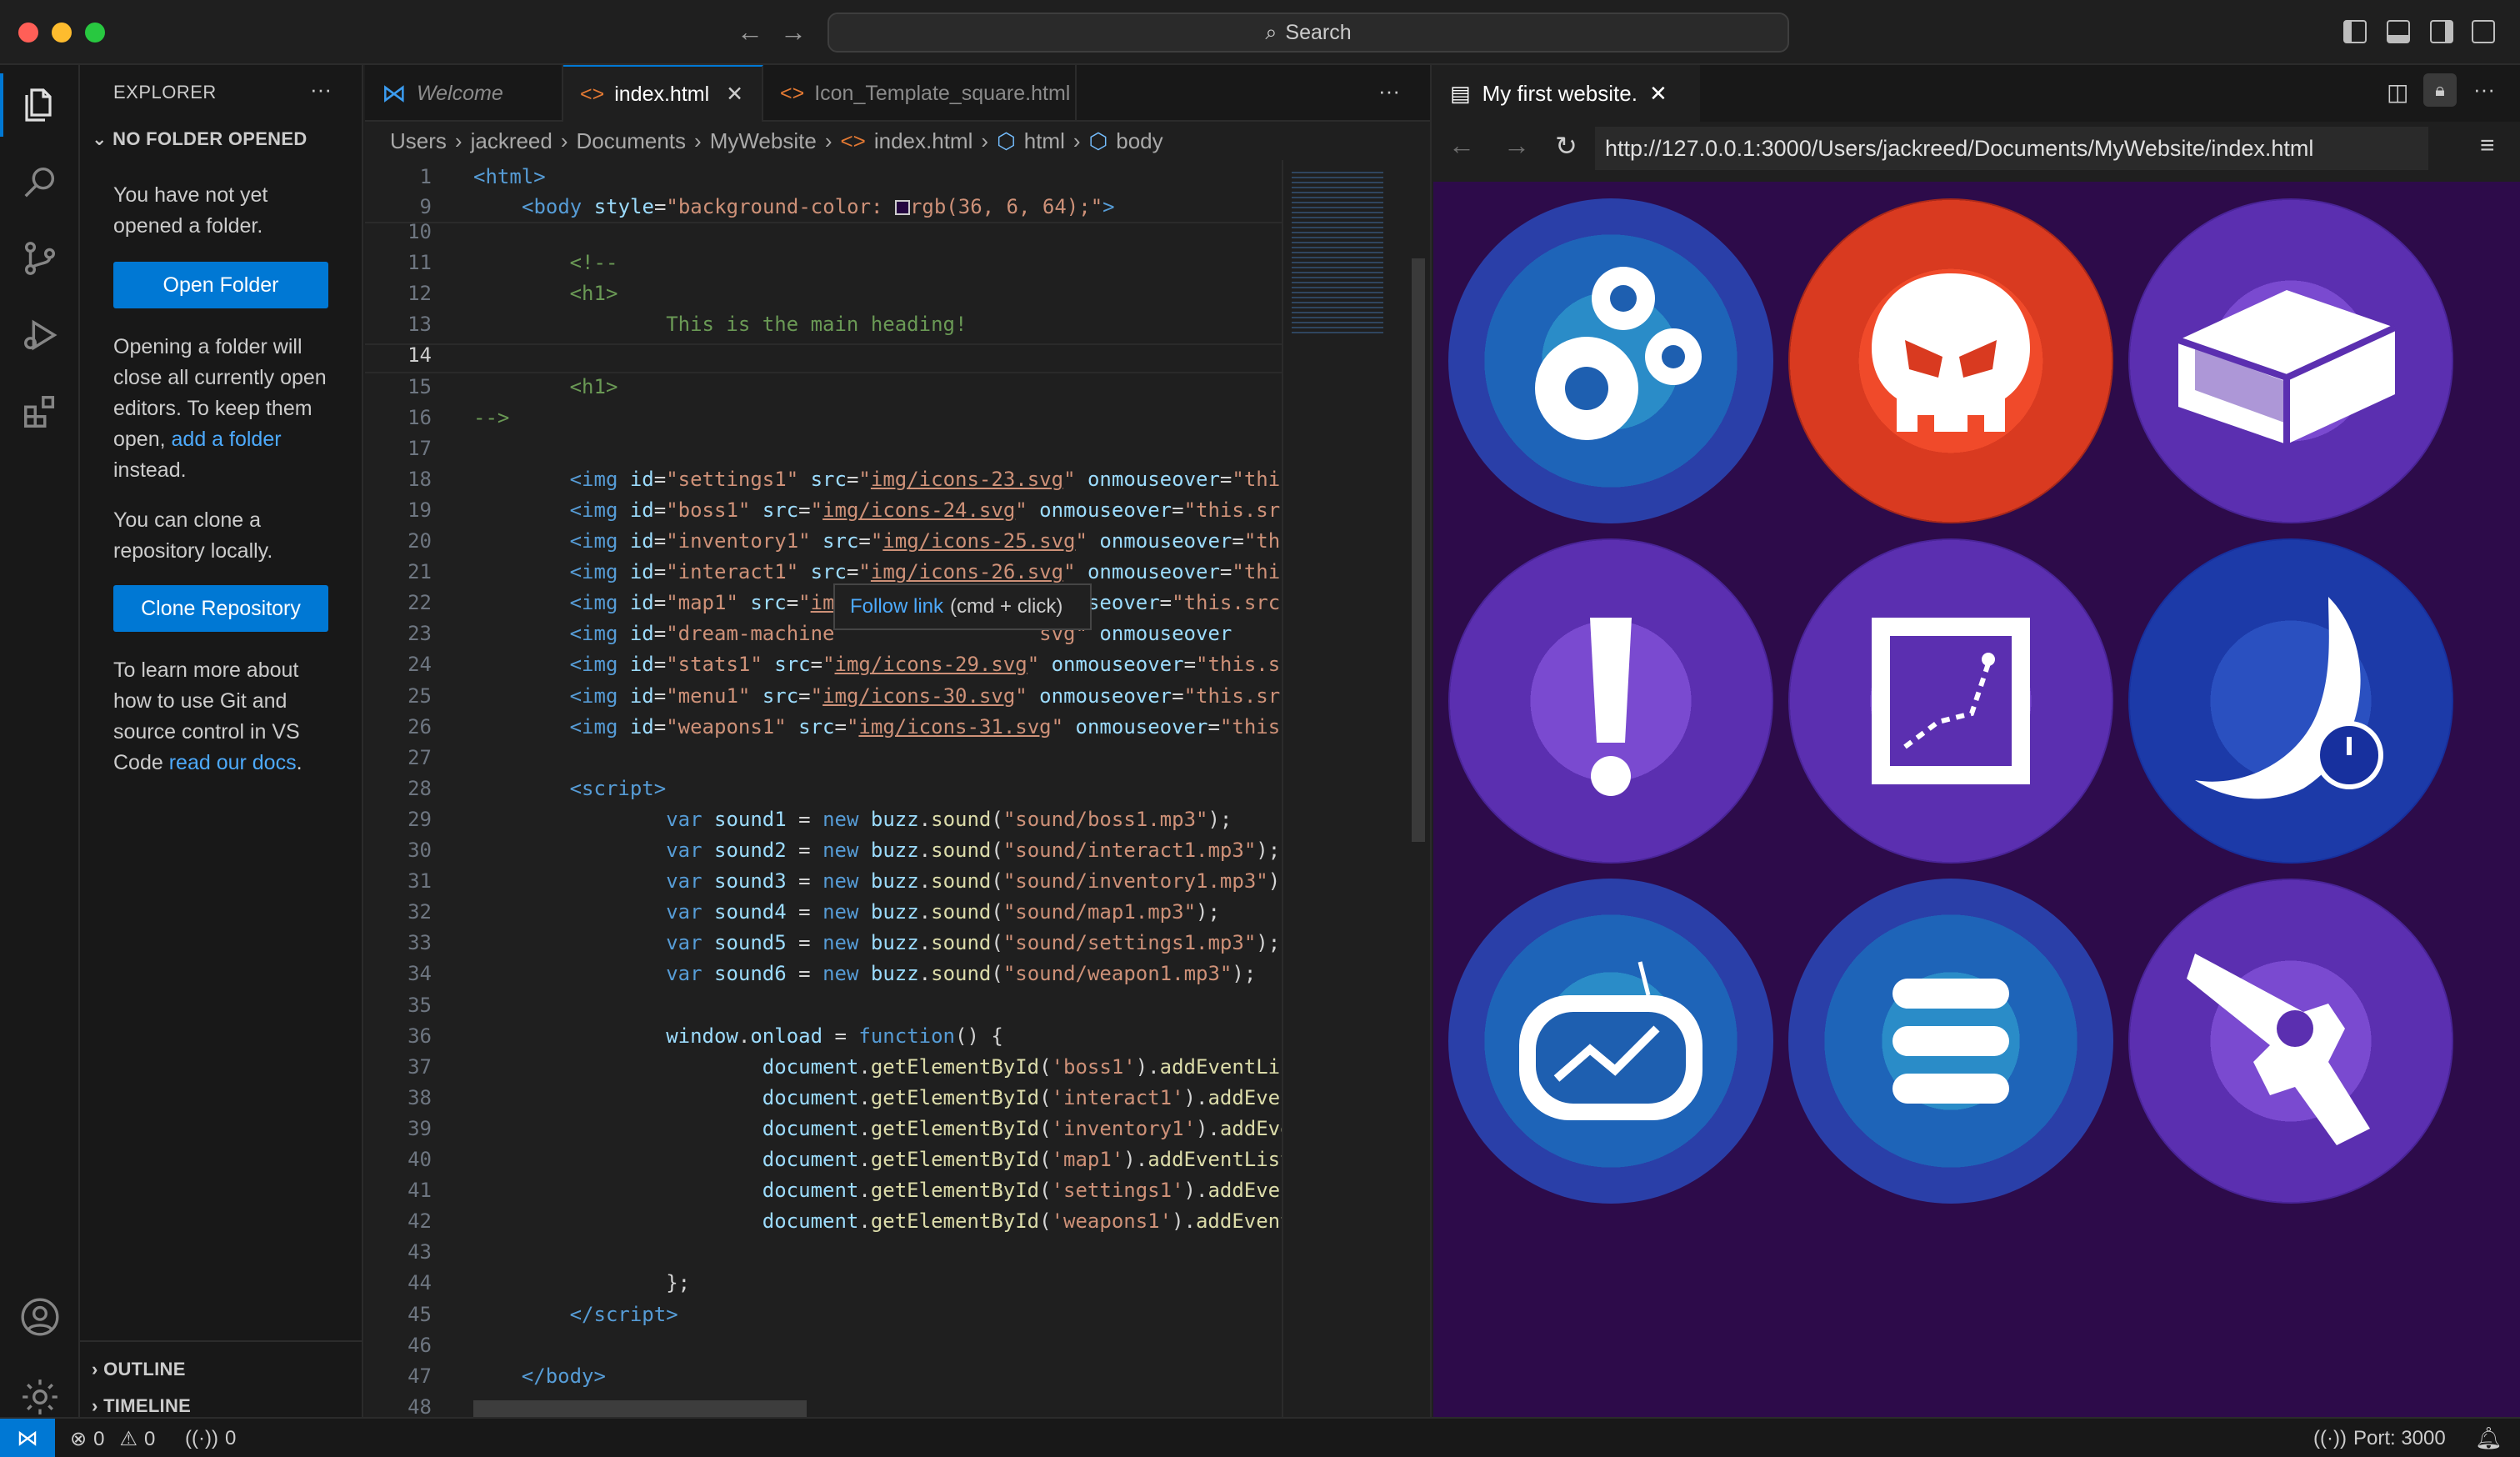  I want to click on current-line-highlight, so click(823, 358).